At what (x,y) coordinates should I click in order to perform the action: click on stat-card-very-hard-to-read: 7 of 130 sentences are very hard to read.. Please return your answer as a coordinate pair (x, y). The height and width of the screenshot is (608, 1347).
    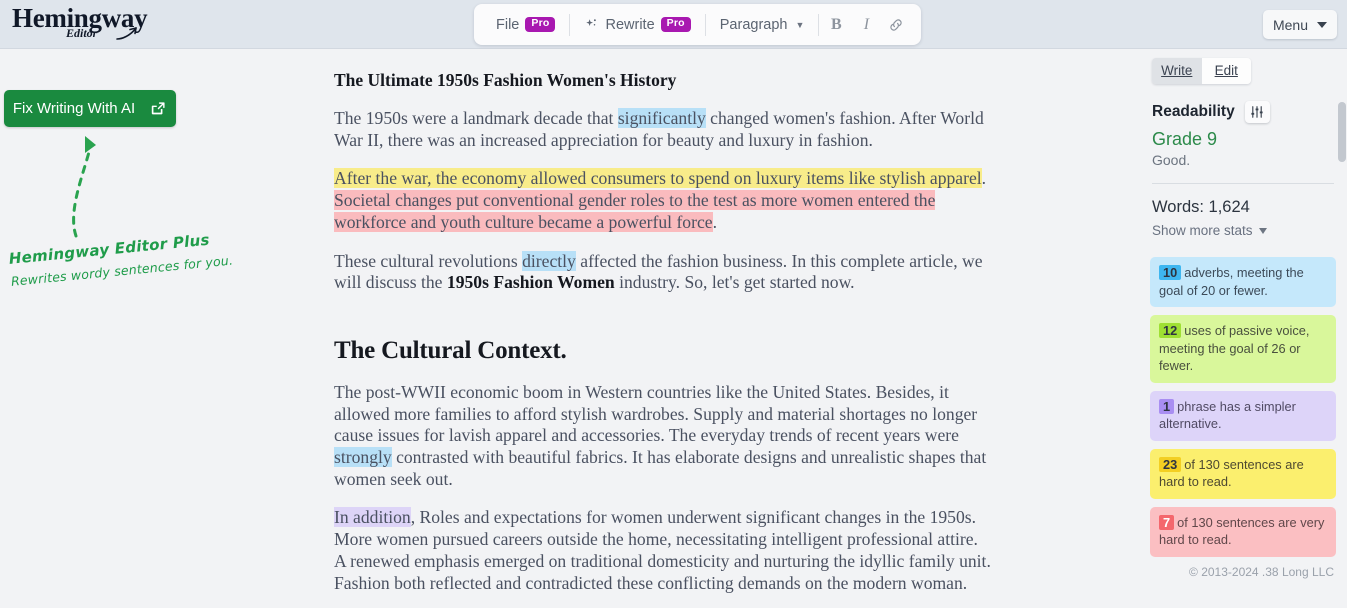
    Looking at the image, I should click on (1243, 531).